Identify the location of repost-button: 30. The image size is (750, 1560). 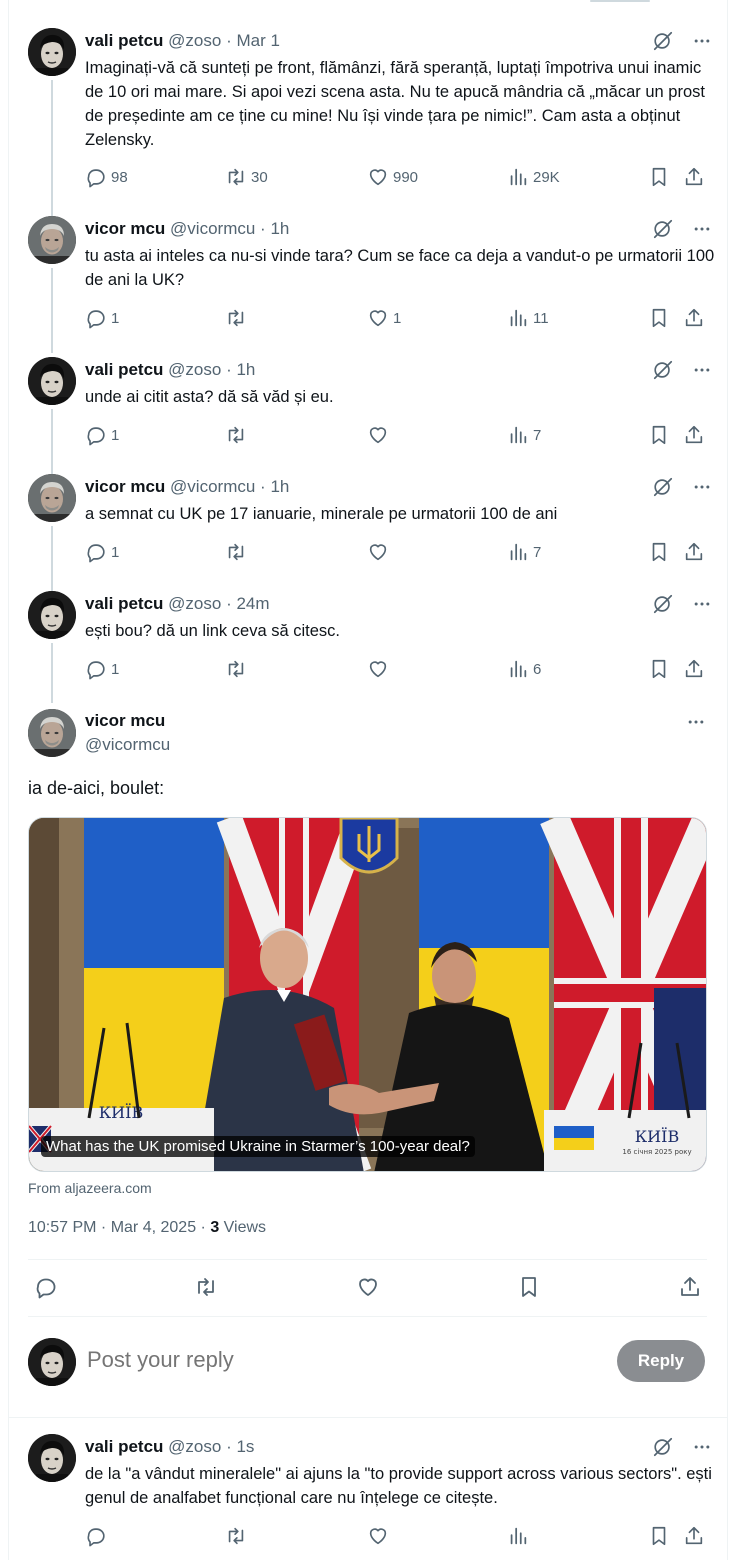
(246, 177).